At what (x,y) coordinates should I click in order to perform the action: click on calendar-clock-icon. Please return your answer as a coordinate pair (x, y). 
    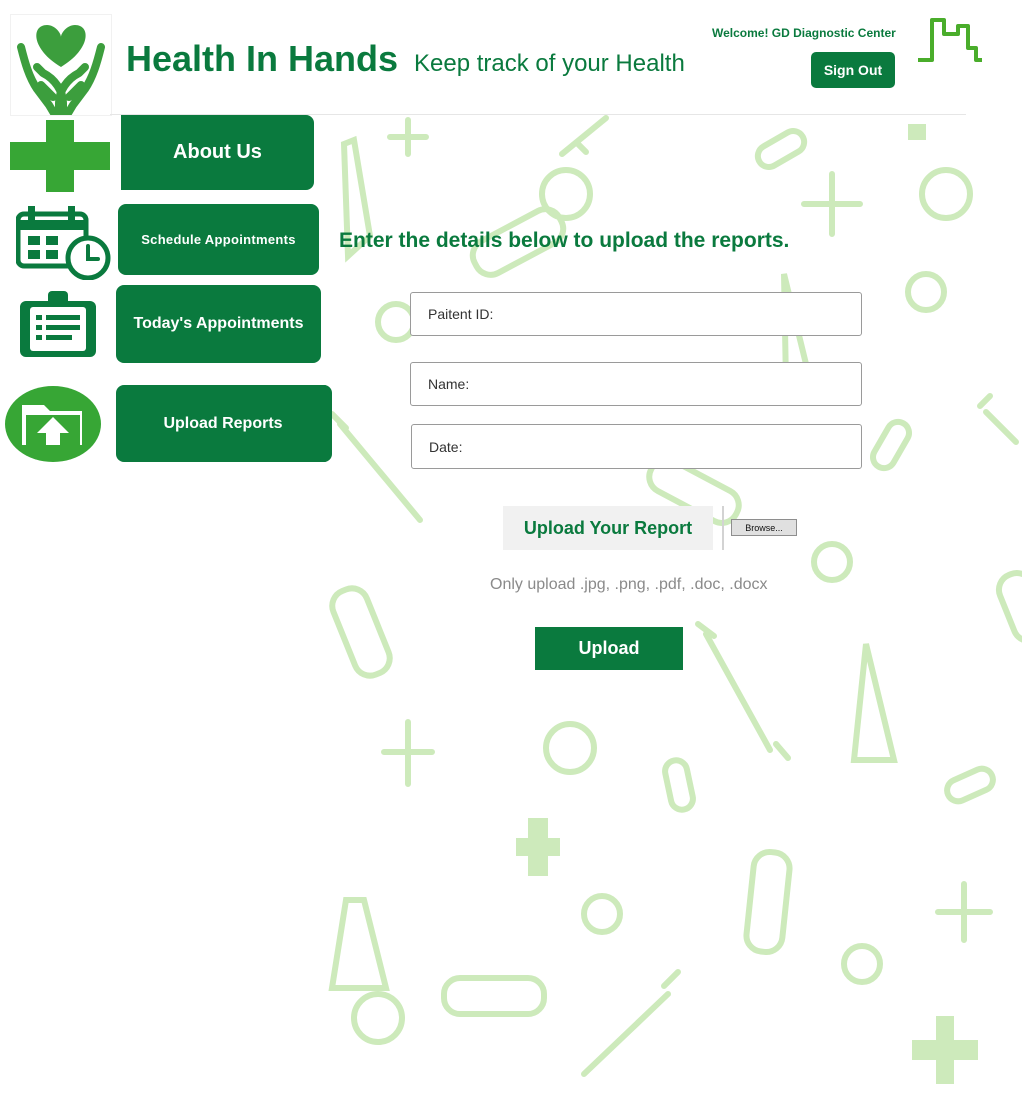
    Looking at the image, I should click on (63, 243).